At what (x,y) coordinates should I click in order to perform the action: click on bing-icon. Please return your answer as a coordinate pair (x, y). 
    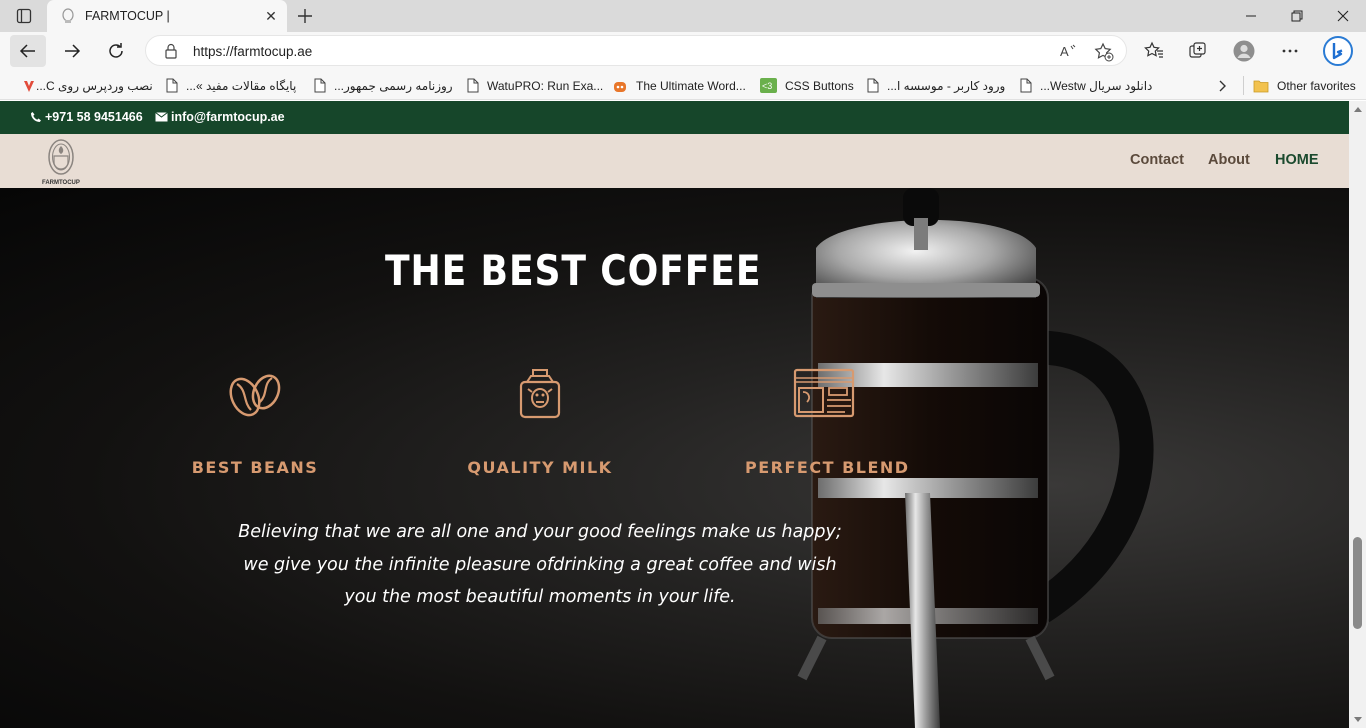
    Looking at the image, I should click on (1338, 51).